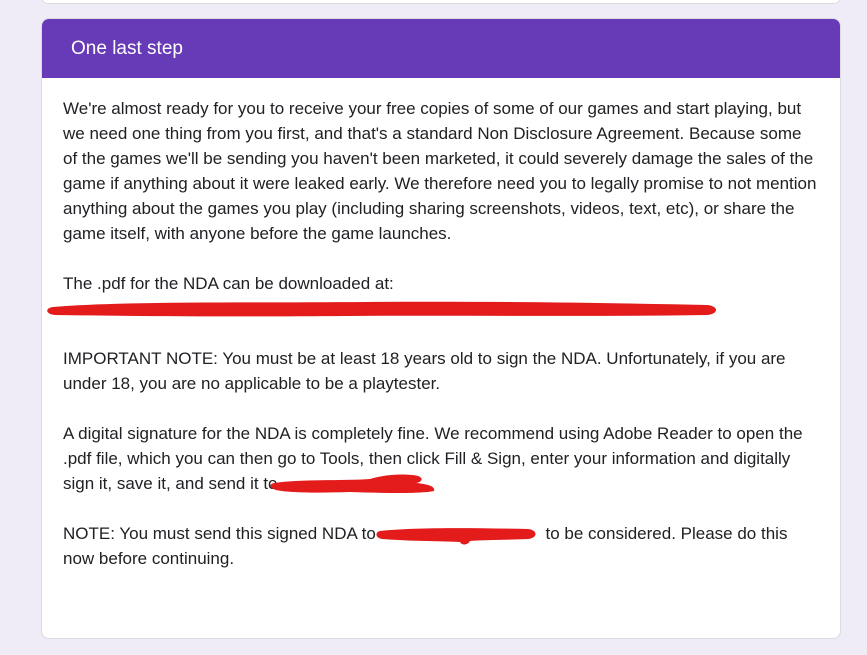  What do you see at coordinates (127, 48) in the screenshot?
I see `section-title: One last step` at bounding box center [127, 48].